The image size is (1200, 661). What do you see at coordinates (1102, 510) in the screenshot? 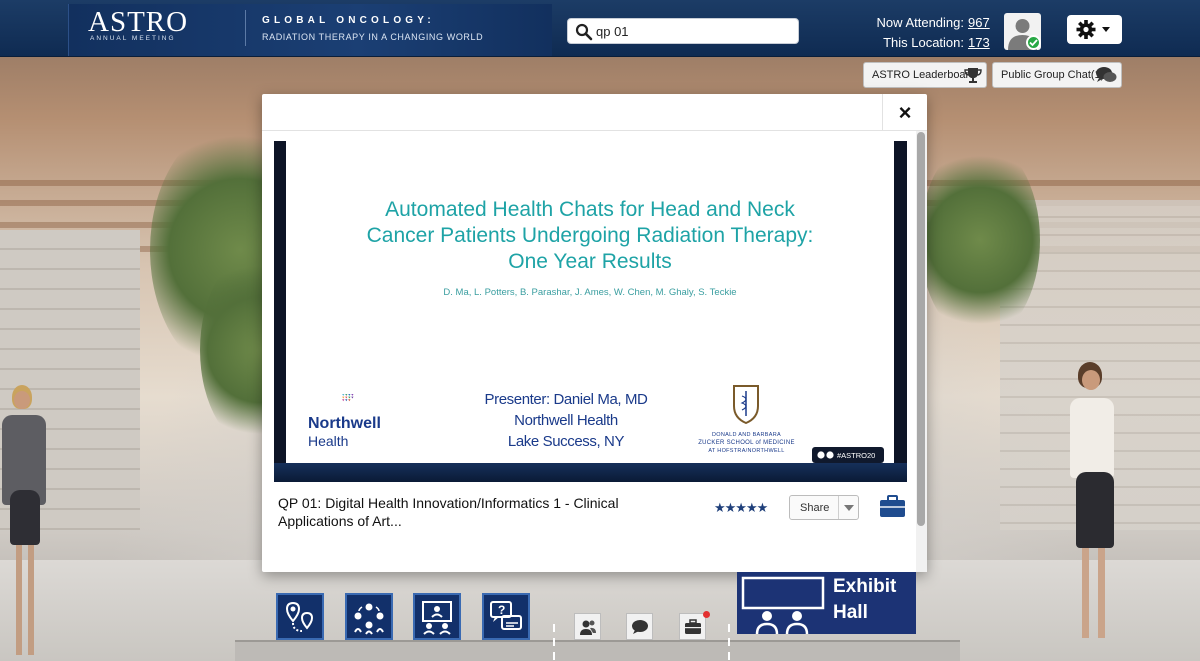
I see `woman-right-figure` at bounding box center [1102, 510].